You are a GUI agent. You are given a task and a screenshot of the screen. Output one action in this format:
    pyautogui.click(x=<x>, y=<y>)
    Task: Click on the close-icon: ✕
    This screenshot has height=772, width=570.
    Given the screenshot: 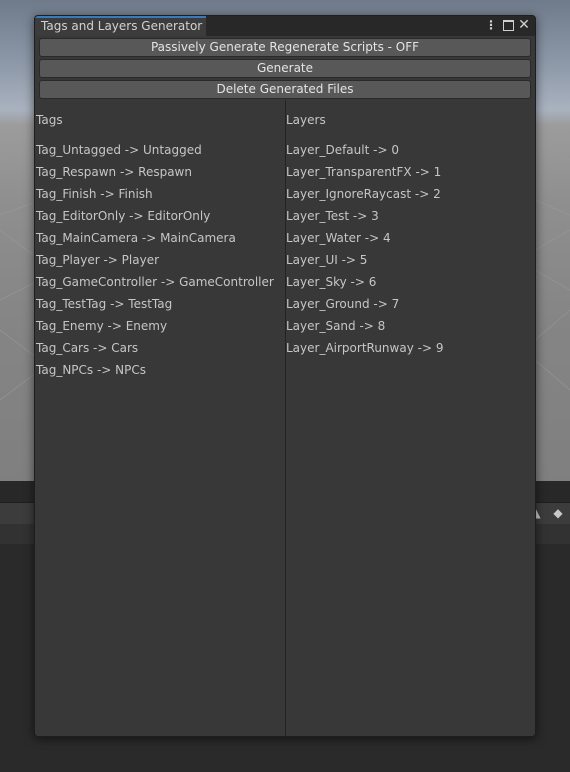 What is the action you would take?
    pyautogui.click(x=524, y=25)
    